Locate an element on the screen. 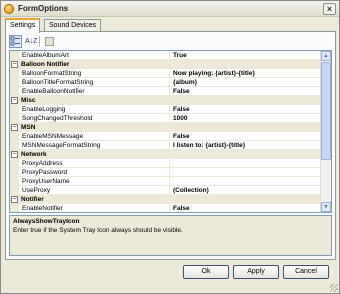 The width and height of the screenshot is (340, 294). alphabetical-sort-icon: A↓Z is located at coordinates (30, 41).